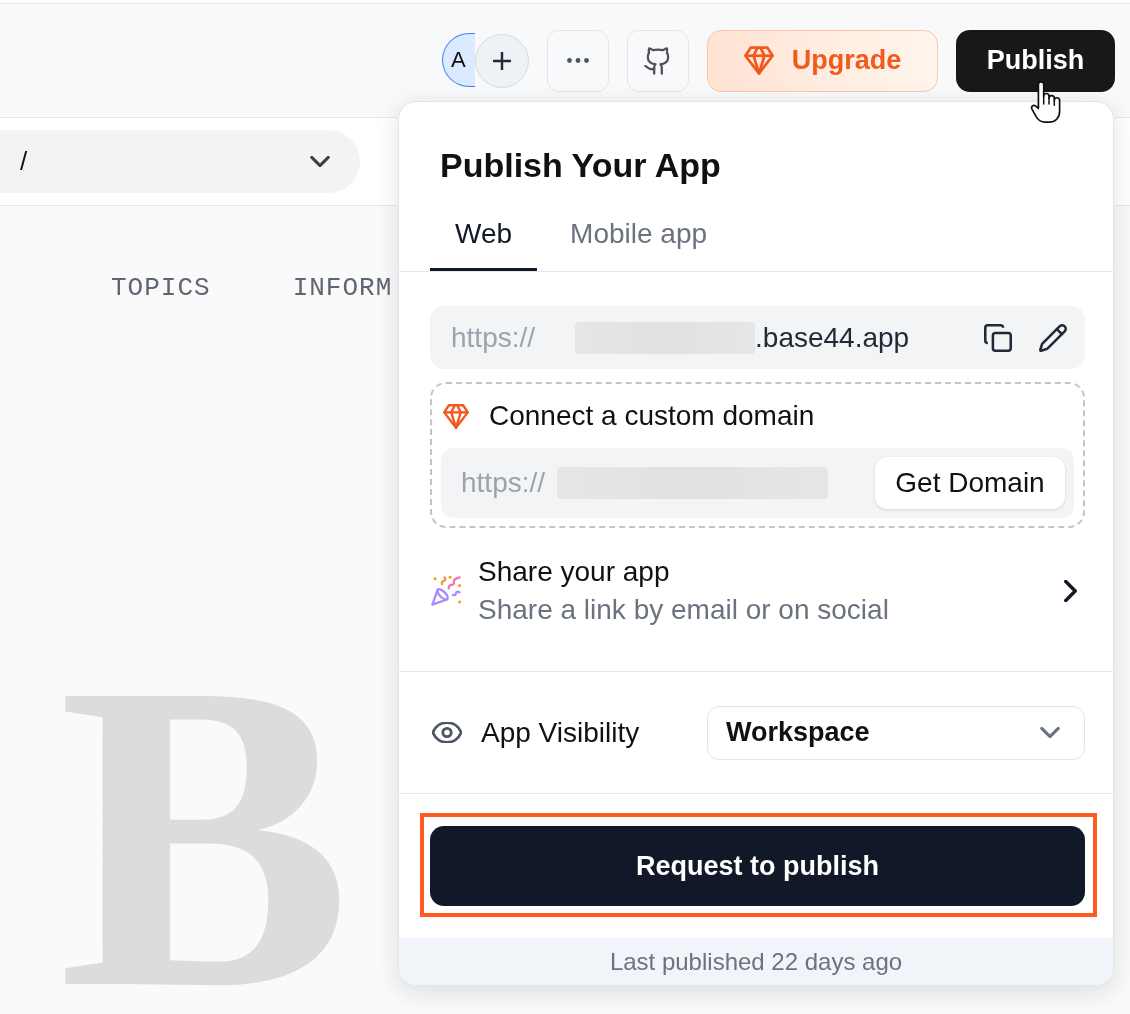 This screenshot has height=1014, width=1130. I want to click on url-suffix: .base44.app, so click(832, 337).